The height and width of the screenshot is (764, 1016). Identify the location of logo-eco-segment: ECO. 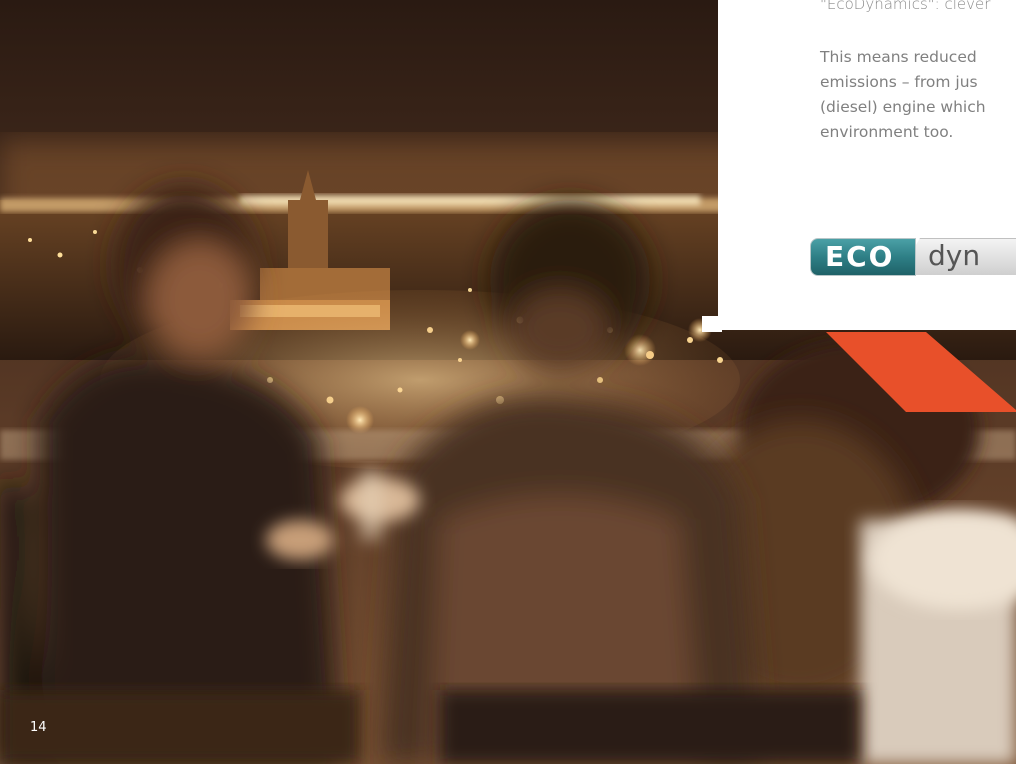
(863, 257).